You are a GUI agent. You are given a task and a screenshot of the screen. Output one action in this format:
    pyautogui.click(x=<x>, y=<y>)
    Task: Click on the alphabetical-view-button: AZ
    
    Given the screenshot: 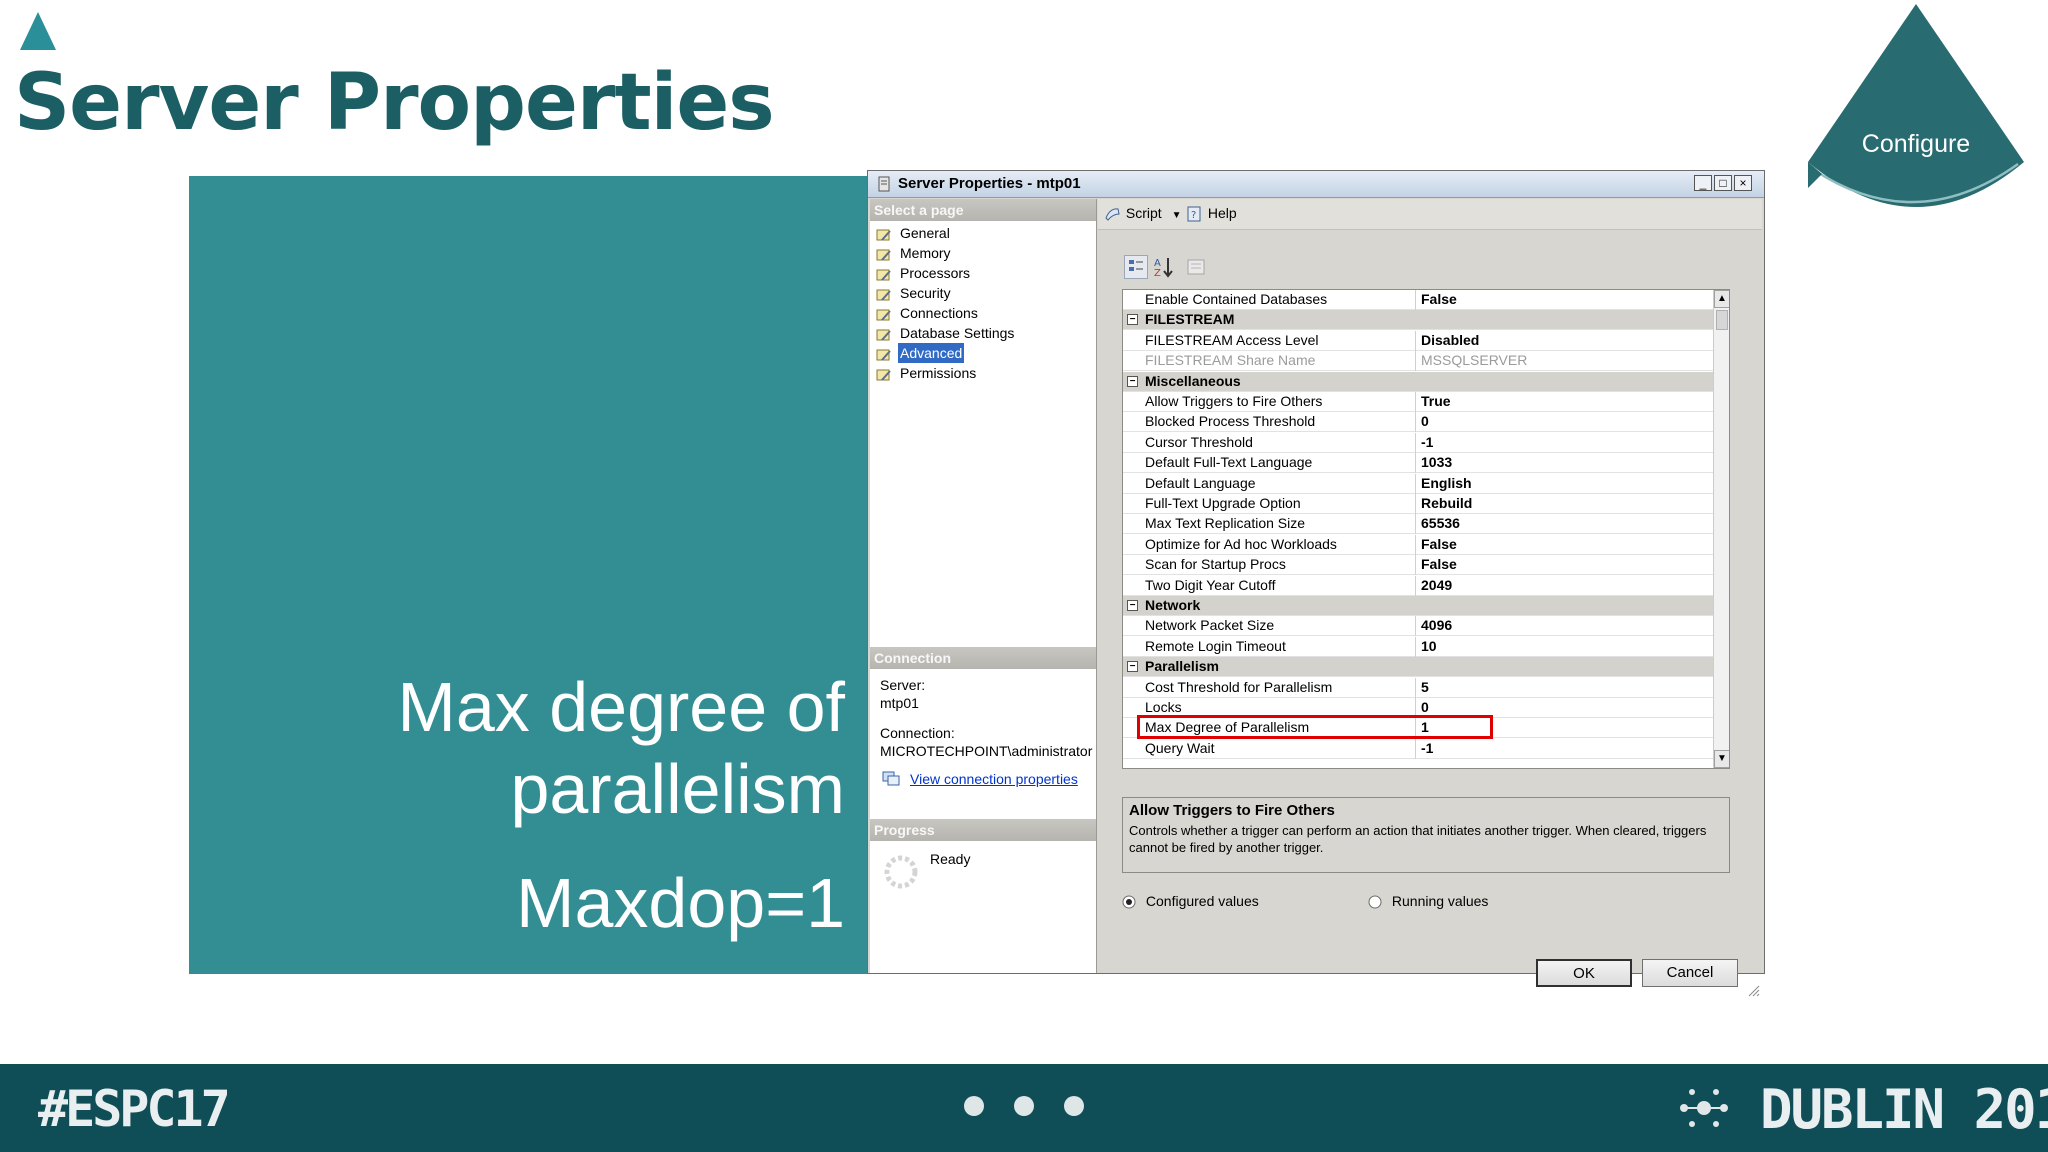 What is the action you would take?
    pyautogui.click(x=1164, y=267)
    